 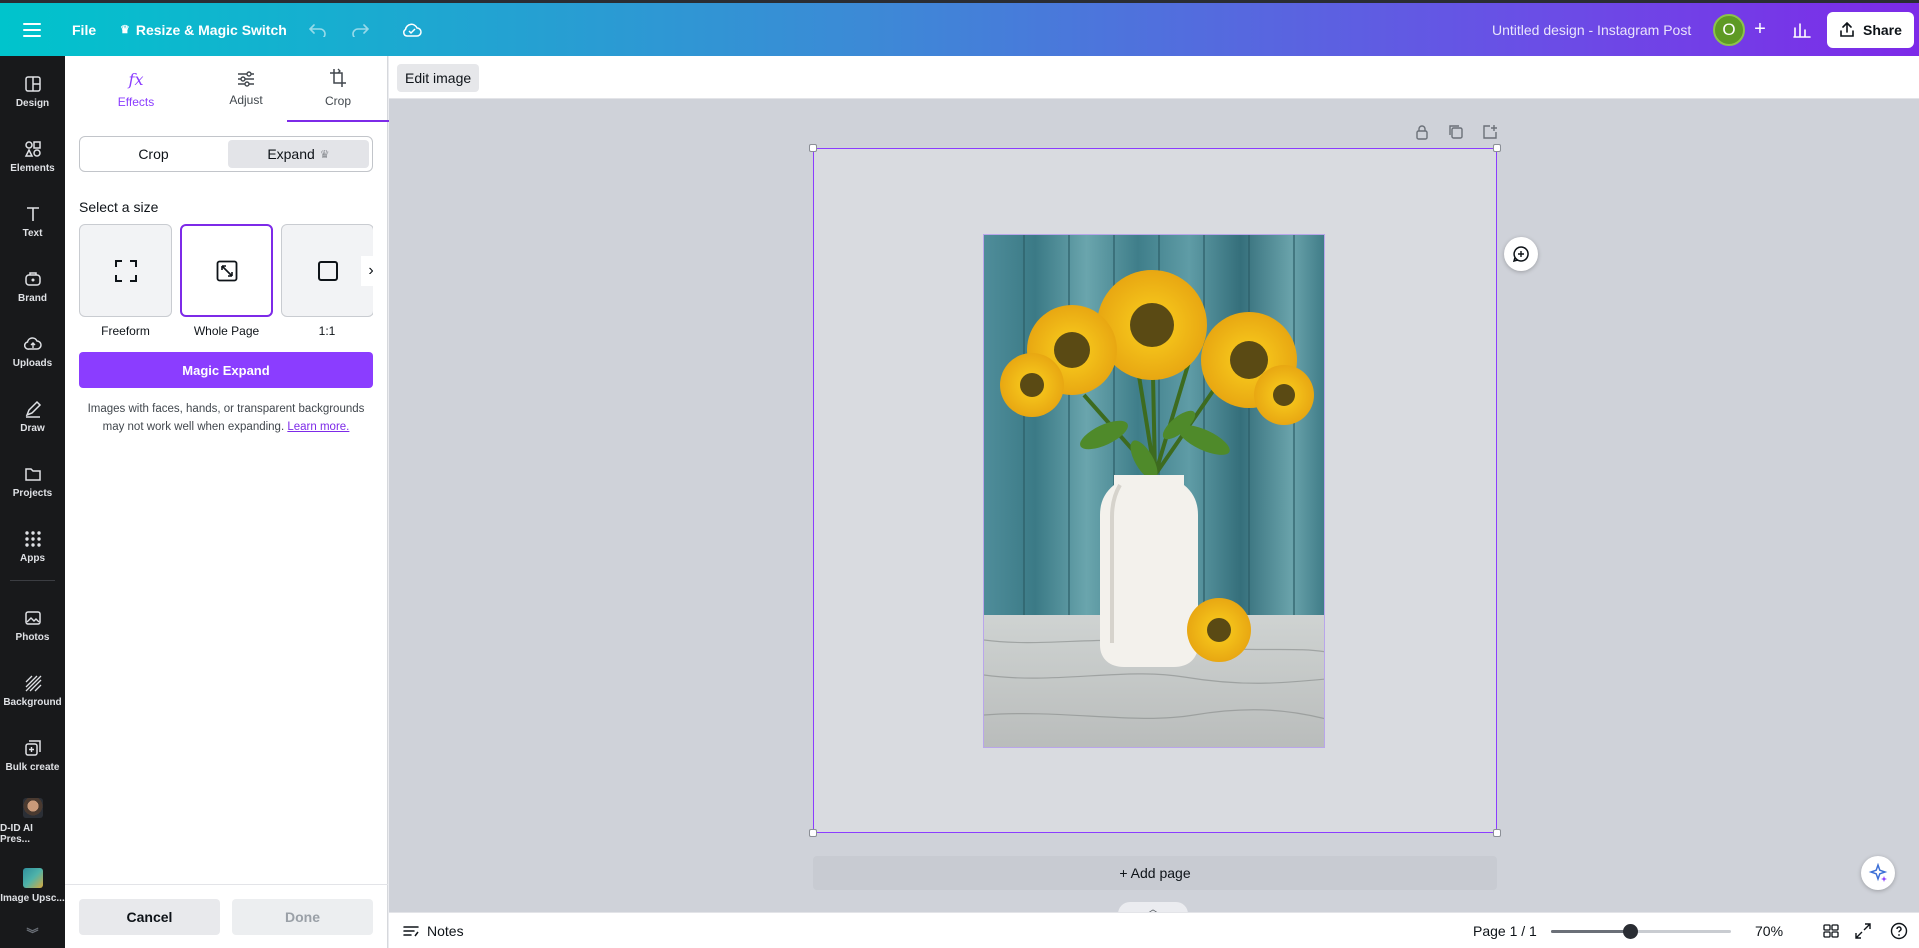 I want to click on zoom-slider-thumb, so click(x=1630, y=931).